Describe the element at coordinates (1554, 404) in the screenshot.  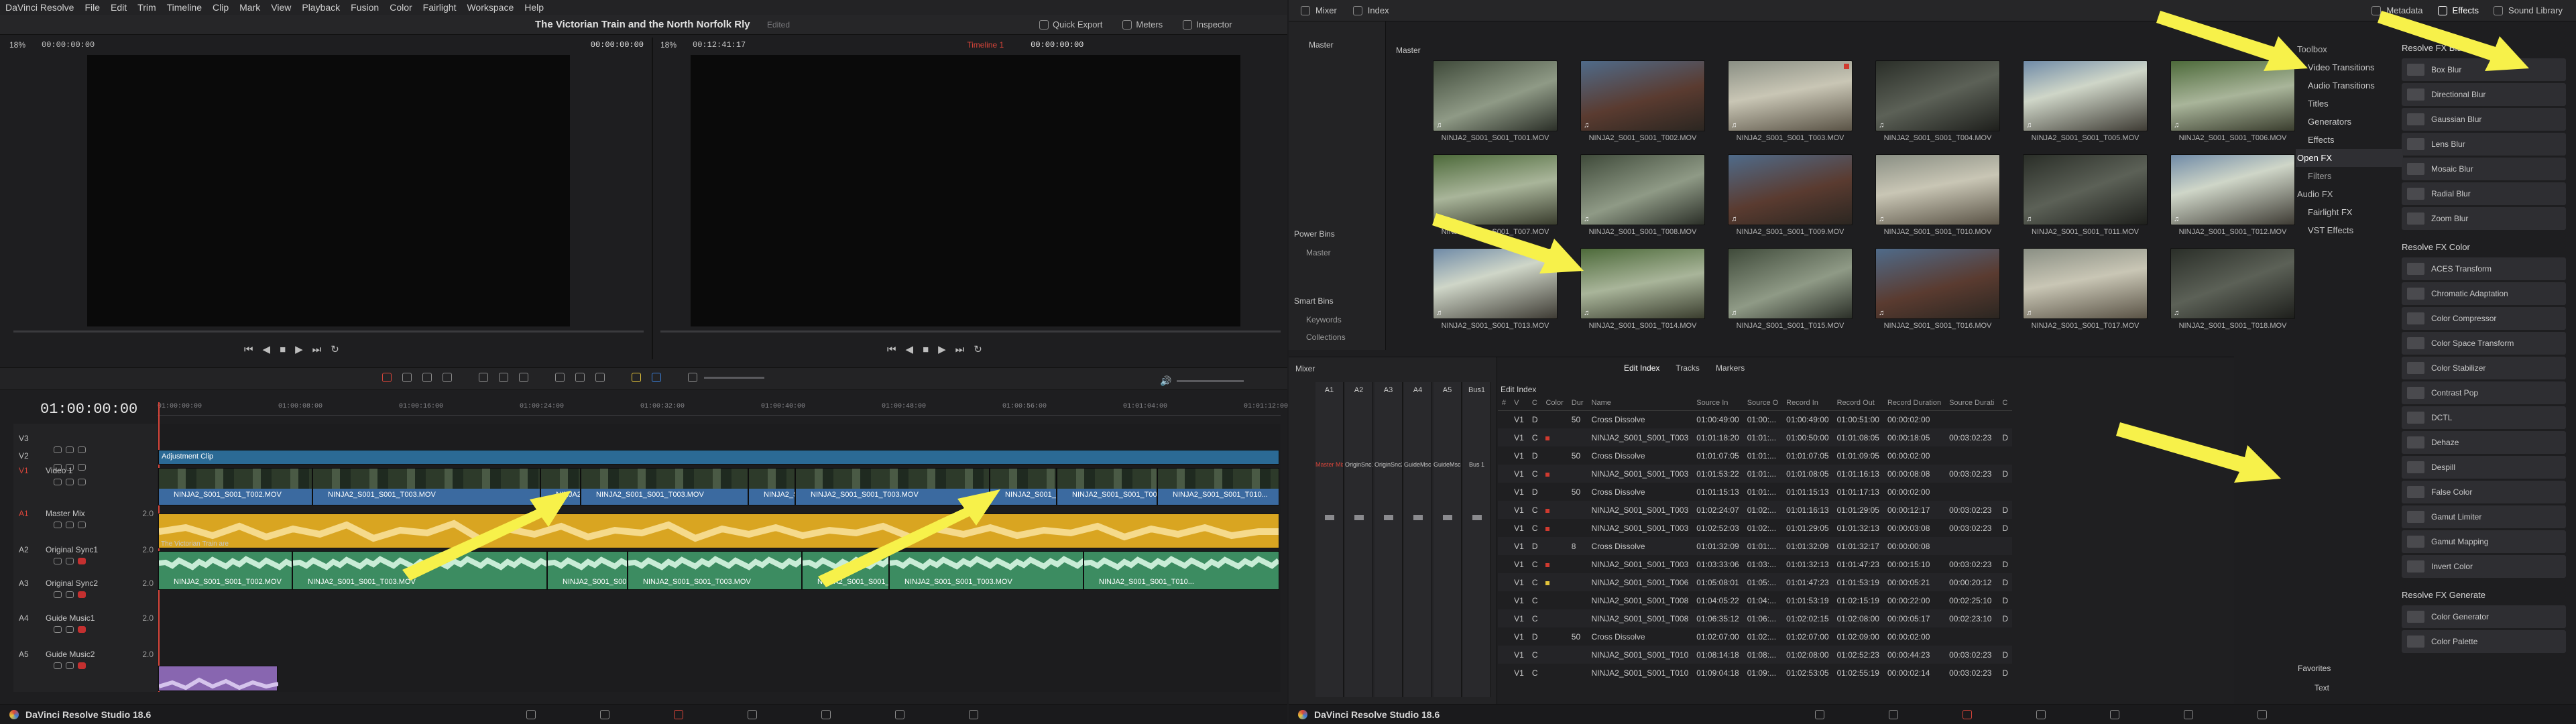
I see `edit-index-column-header: Color` at that location.